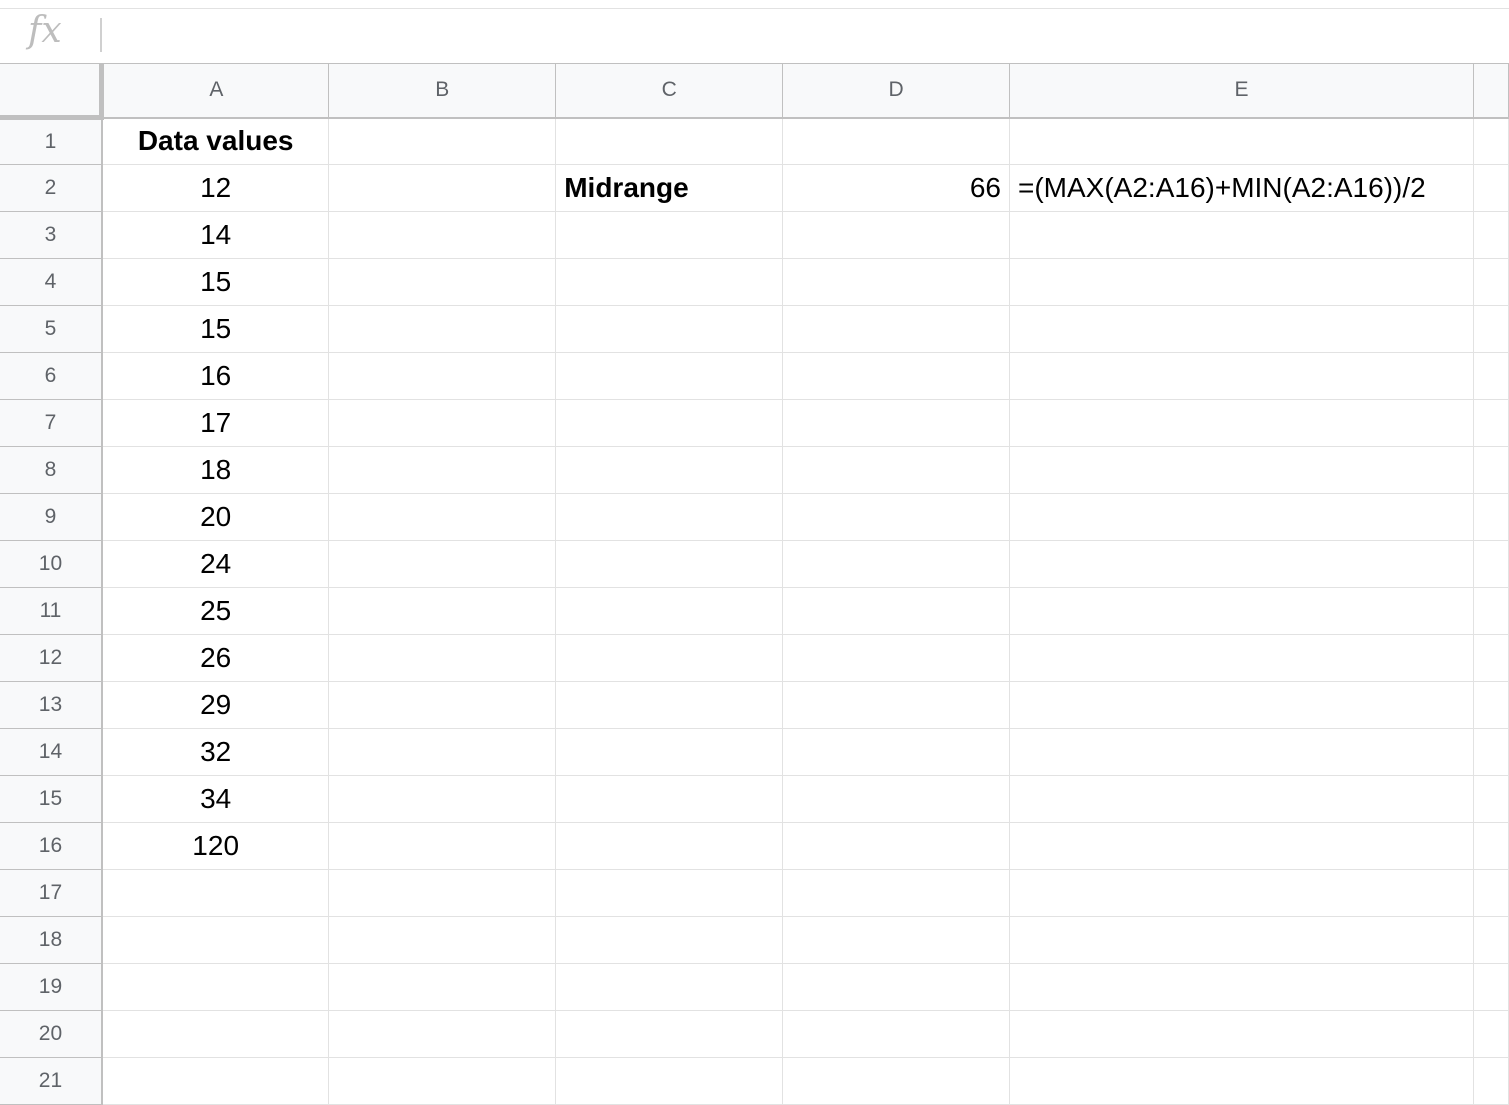 The width and height of the screenshot is (1509, 1105). I want to click on cell-c18, so click(669, 940).